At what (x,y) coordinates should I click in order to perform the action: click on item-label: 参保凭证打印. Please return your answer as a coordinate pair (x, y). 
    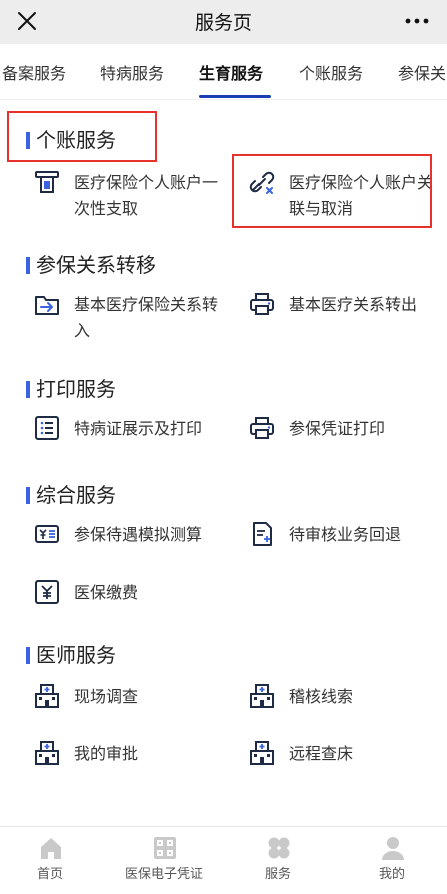
    Looking at the image, I should click on (337, 428).